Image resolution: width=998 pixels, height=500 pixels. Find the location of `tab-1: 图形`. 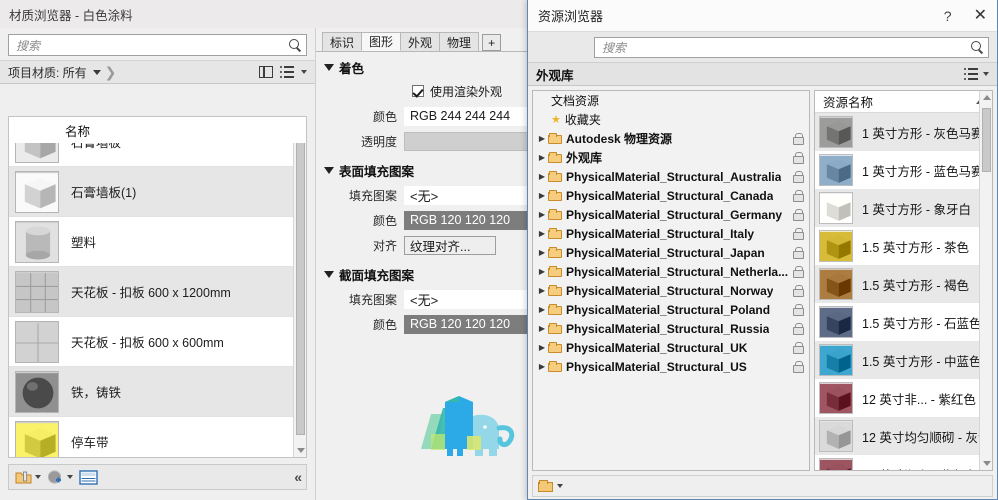

tab-1: 图形 is located at coordinates (381, 41).